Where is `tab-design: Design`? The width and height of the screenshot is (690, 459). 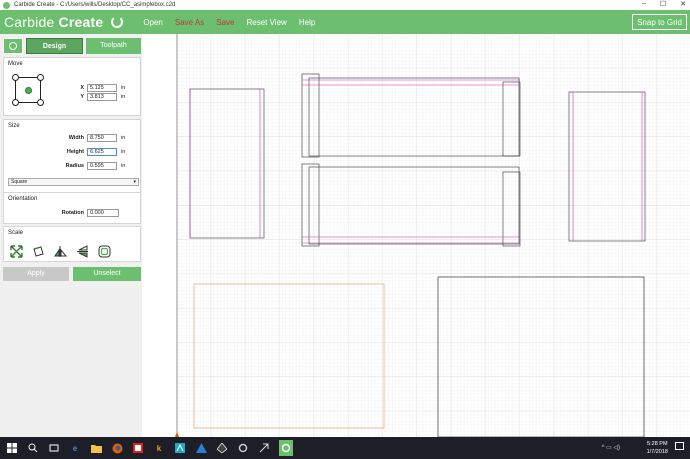
tab-design: Design is located at coordinates (54, 46).